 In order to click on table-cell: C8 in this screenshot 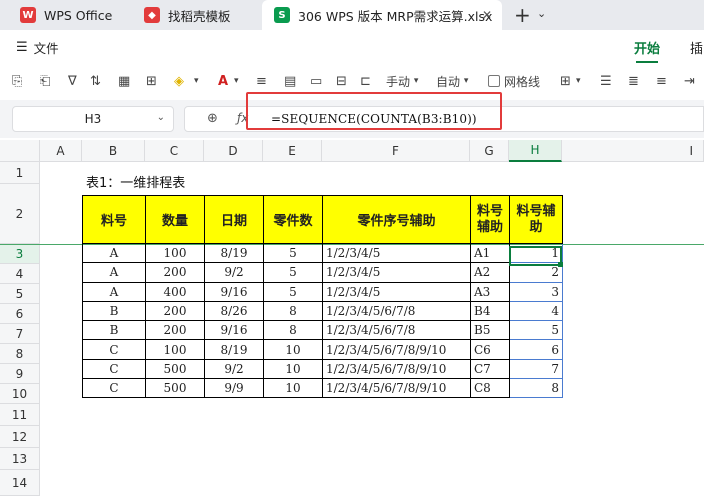, I will do `click(490, 388)`.